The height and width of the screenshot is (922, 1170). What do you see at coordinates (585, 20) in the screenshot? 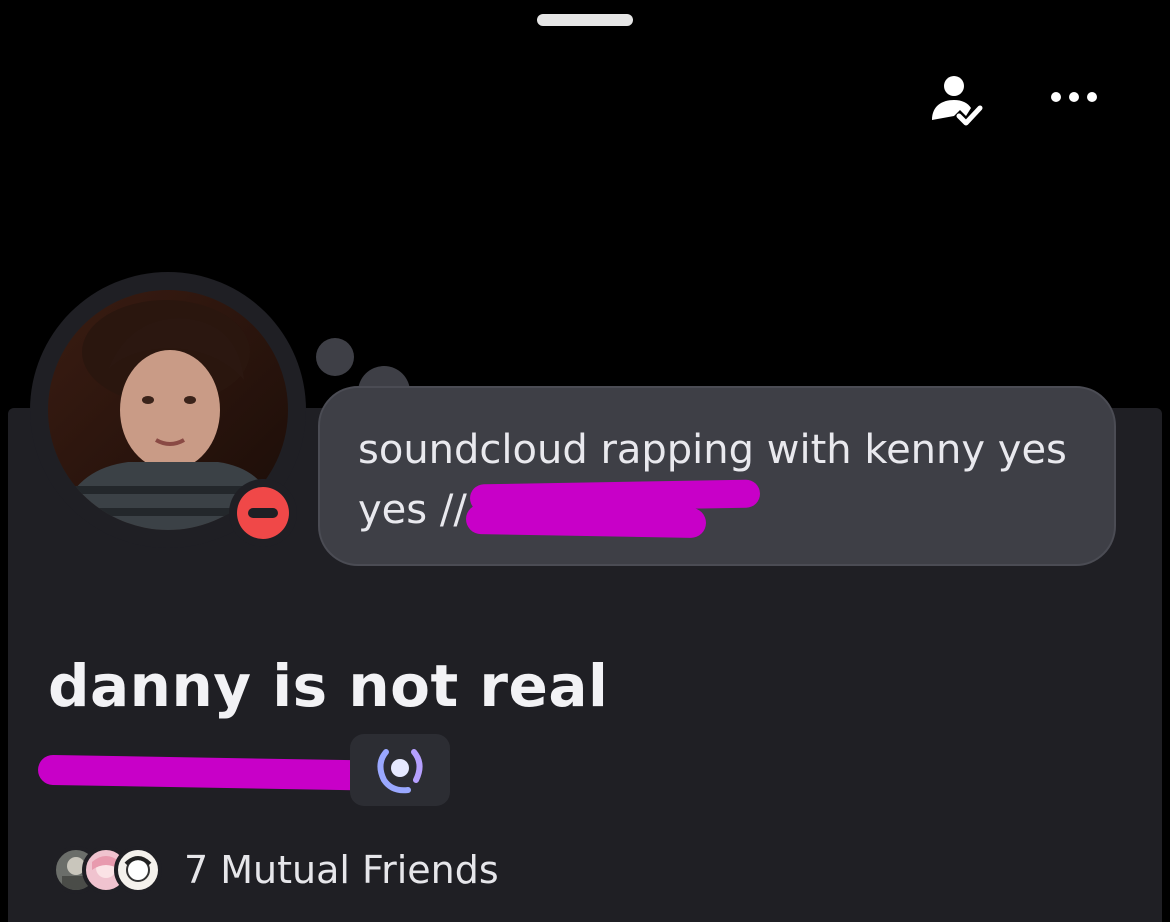
I see `sheet-grabber` at bounding box center [585, 20].